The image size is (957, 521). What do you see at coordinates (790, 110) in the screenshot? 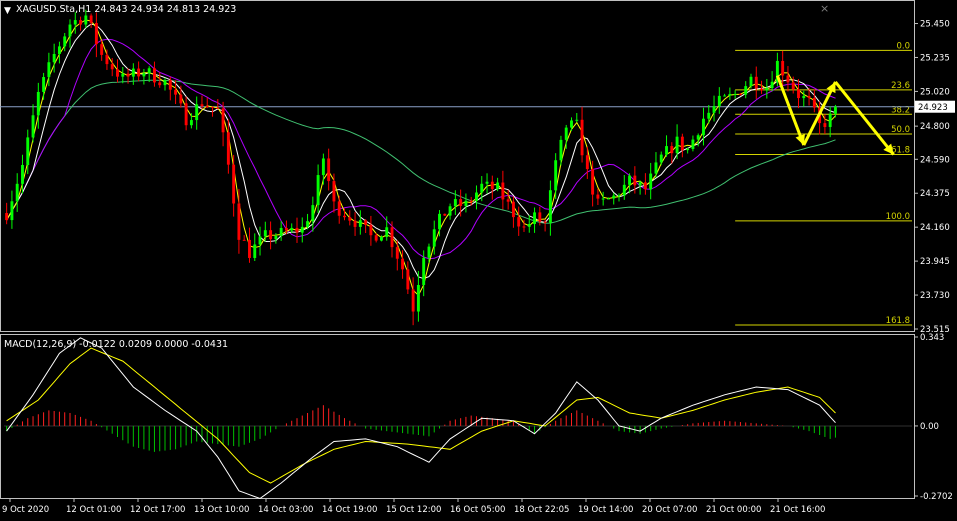
I see `projection-arrow-line` at bounding box center [790, 110].